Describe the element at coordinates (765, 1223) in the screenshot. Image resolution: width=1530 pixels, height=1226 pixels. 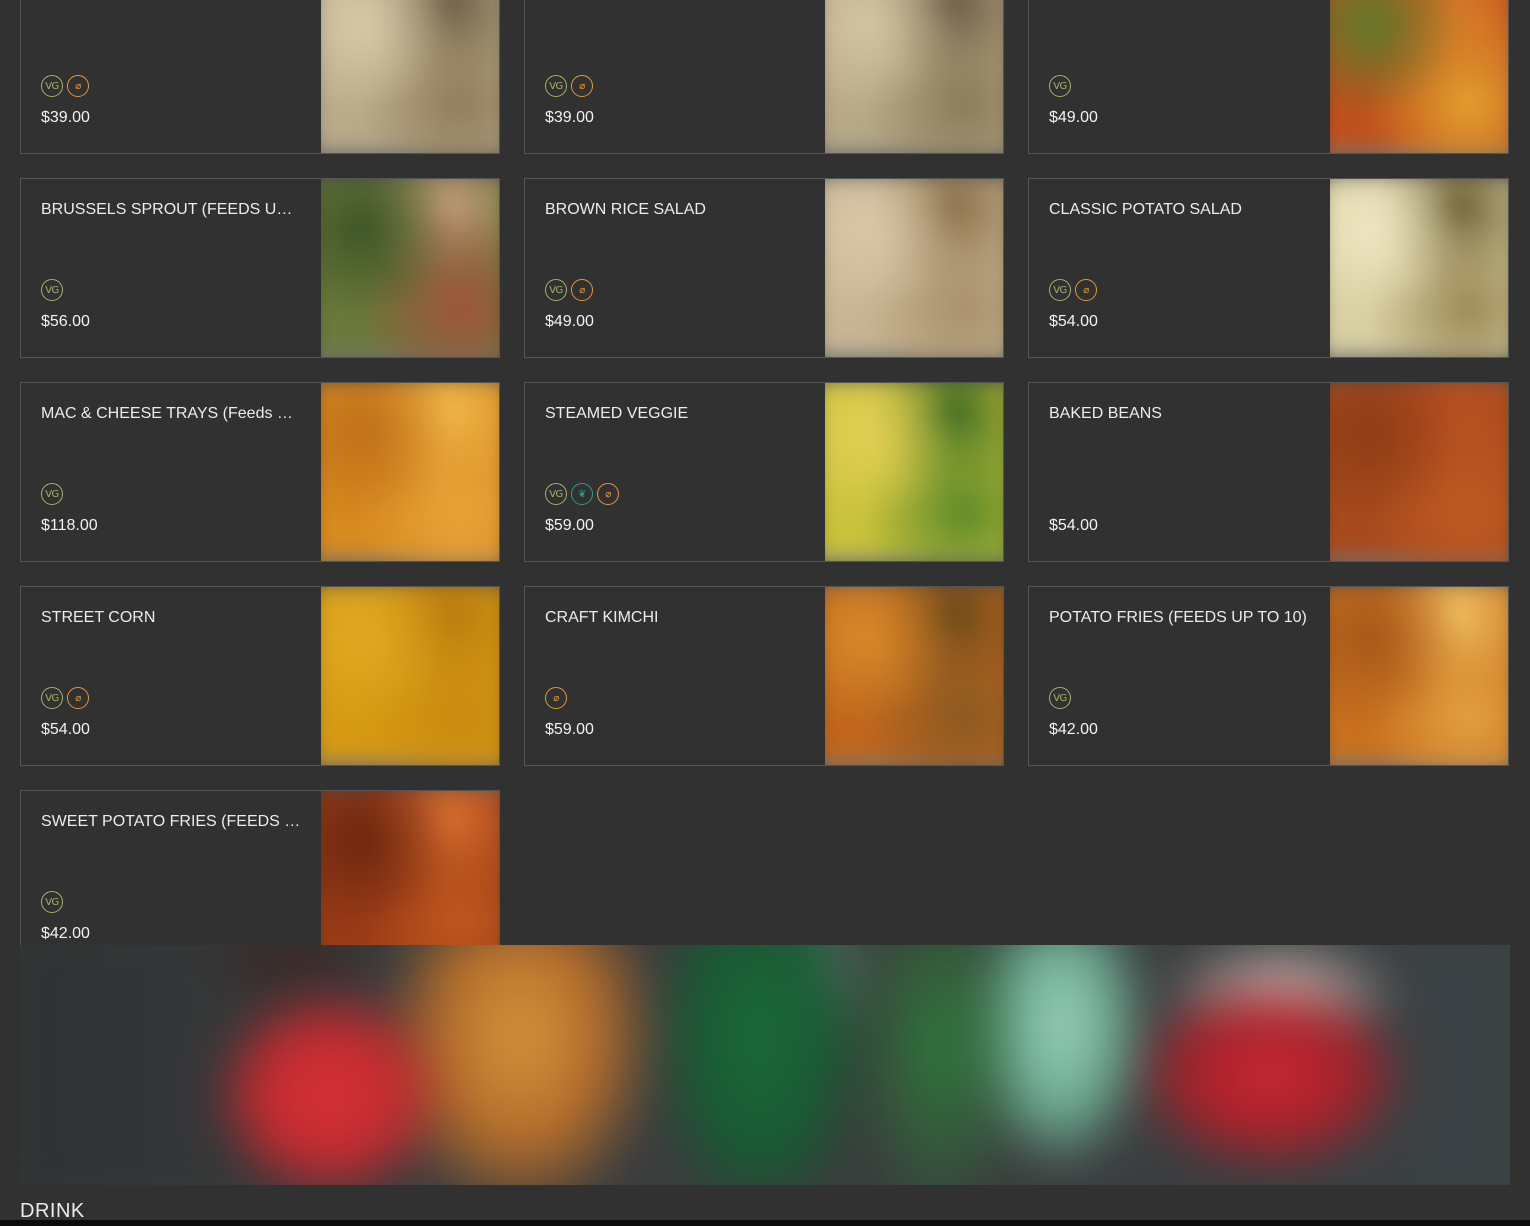
I see `bottom-bar` at that location.